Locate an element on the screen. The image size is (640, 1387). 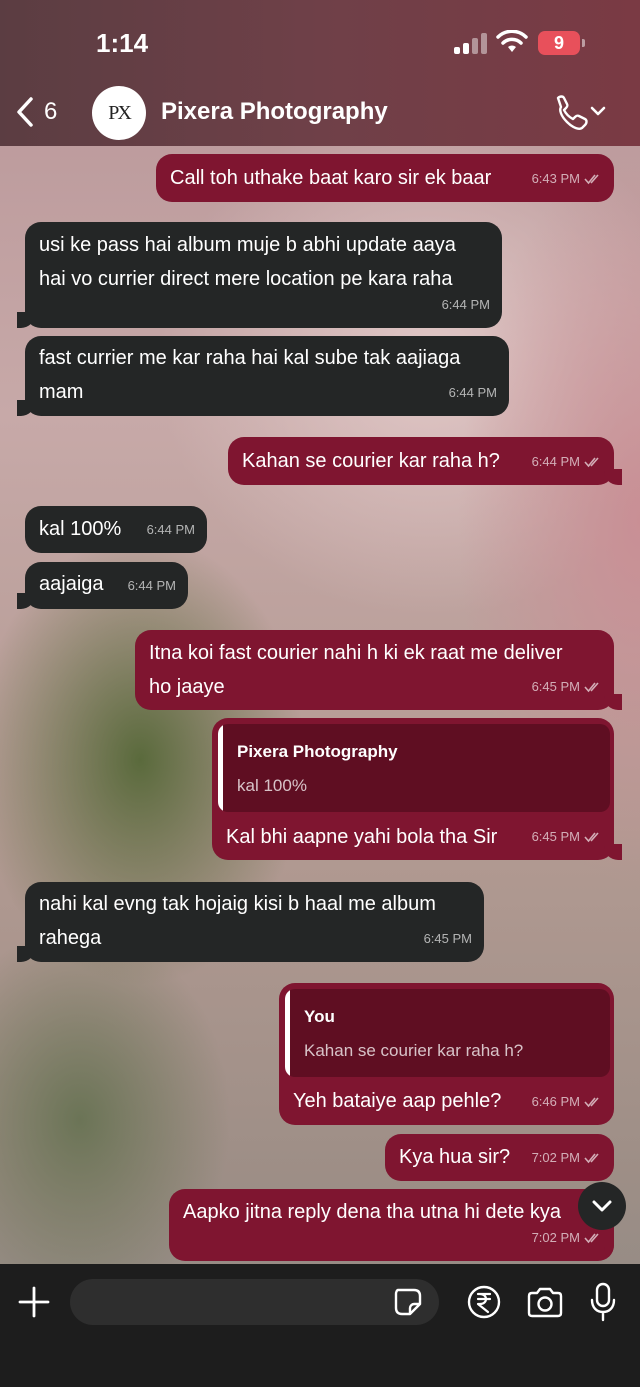
payment-button is located at coordinates (484, 1302).